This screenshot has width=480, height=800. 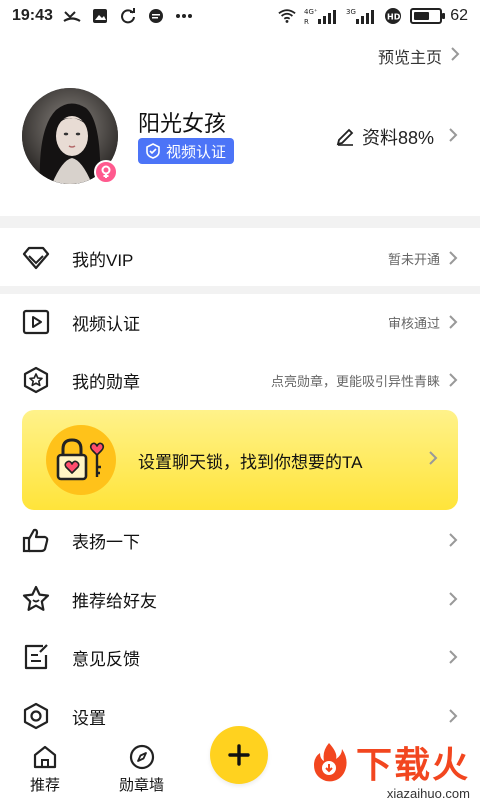 I want to click on flame-logo-icon, so click(x=329, y=762).